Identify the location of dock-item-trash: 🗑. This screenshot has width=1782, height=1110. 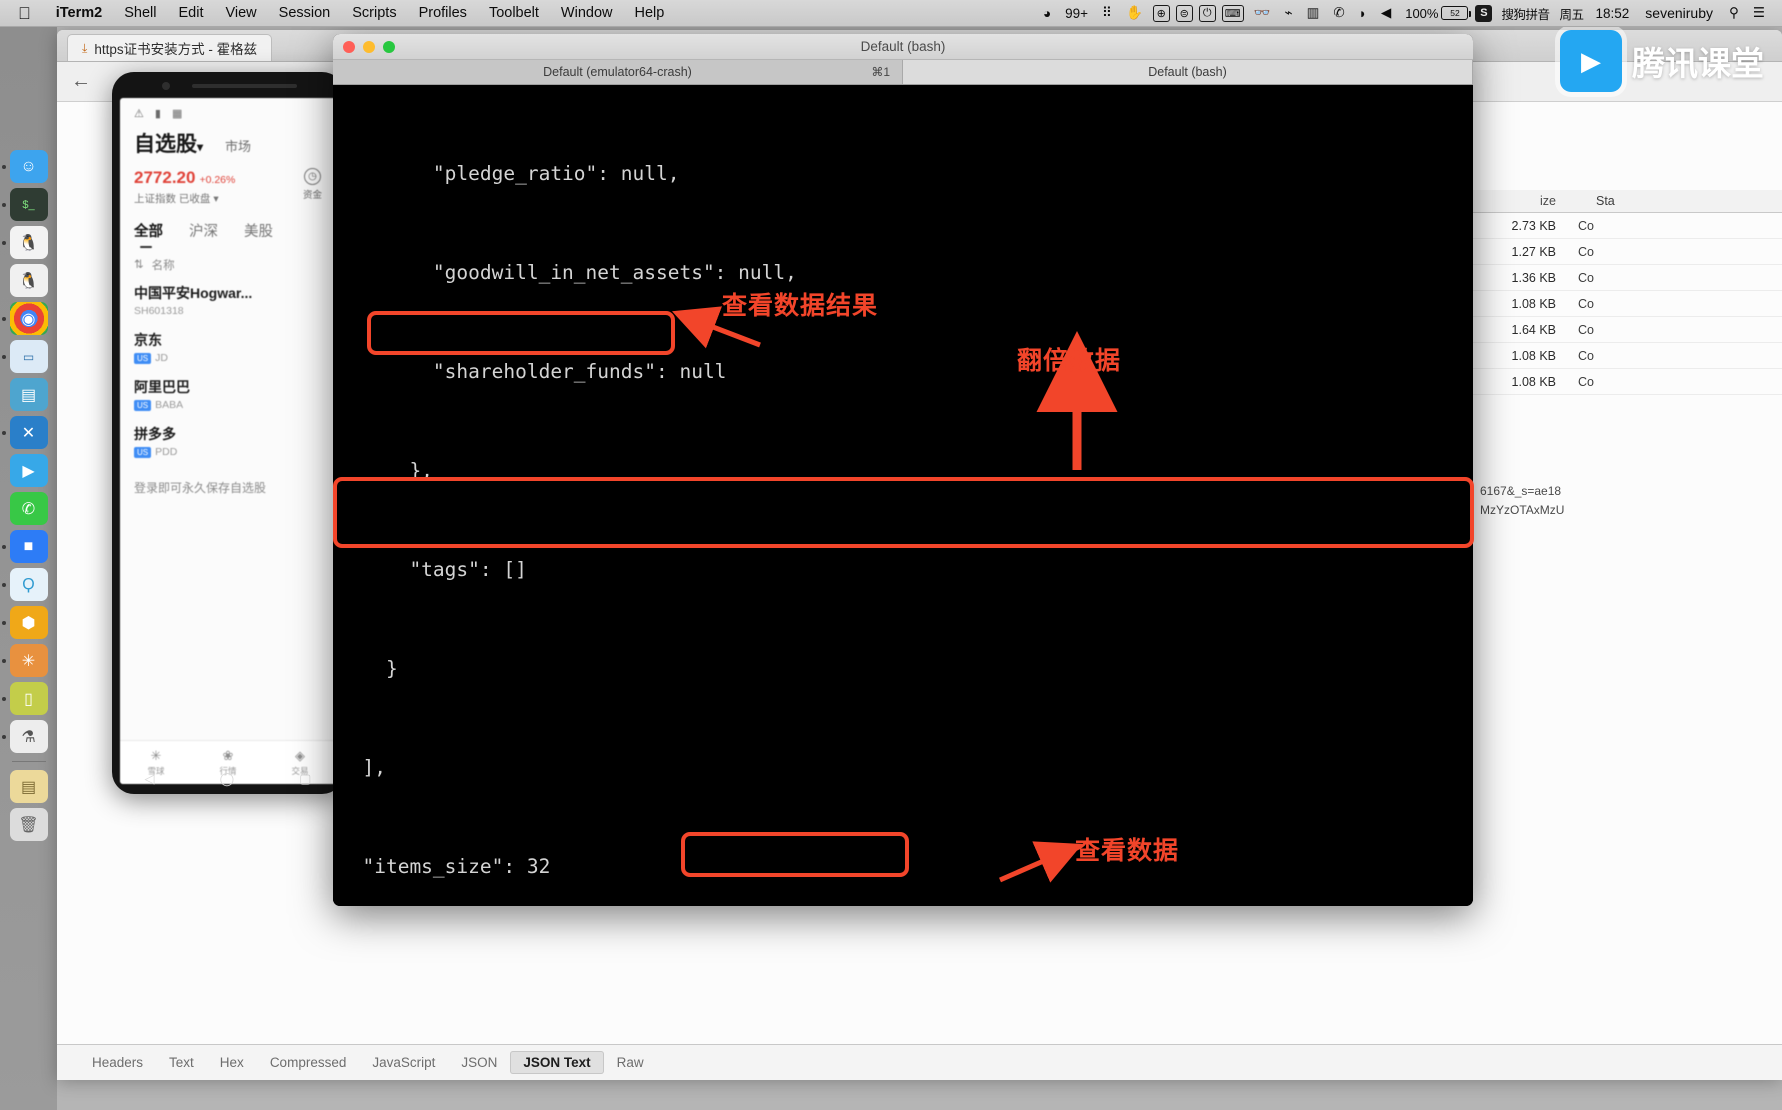
(28, 824).